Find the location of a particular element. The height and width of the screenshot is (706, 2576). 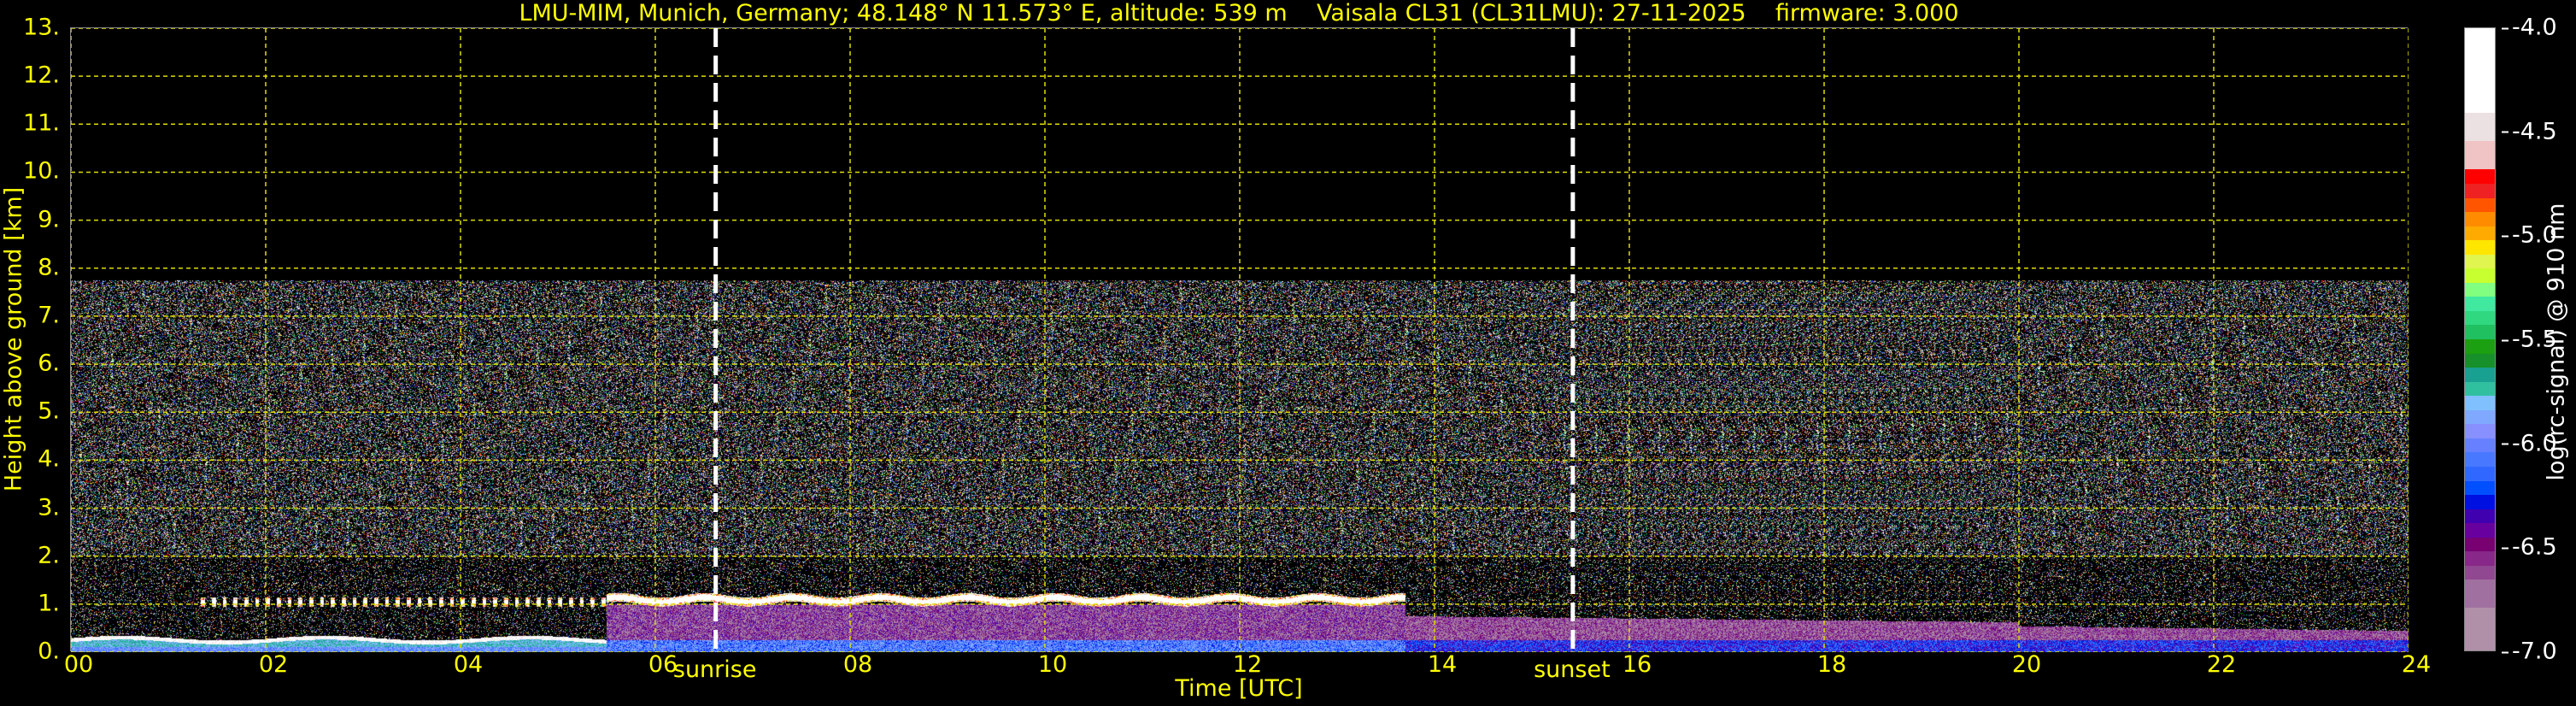

y-tick-label: 4. is located at coordinates (49, 459).